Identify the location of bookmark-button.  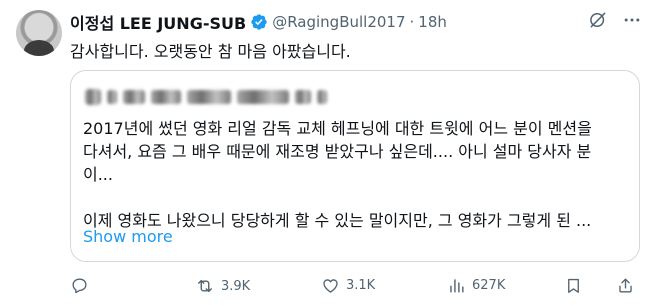
(573, 285).